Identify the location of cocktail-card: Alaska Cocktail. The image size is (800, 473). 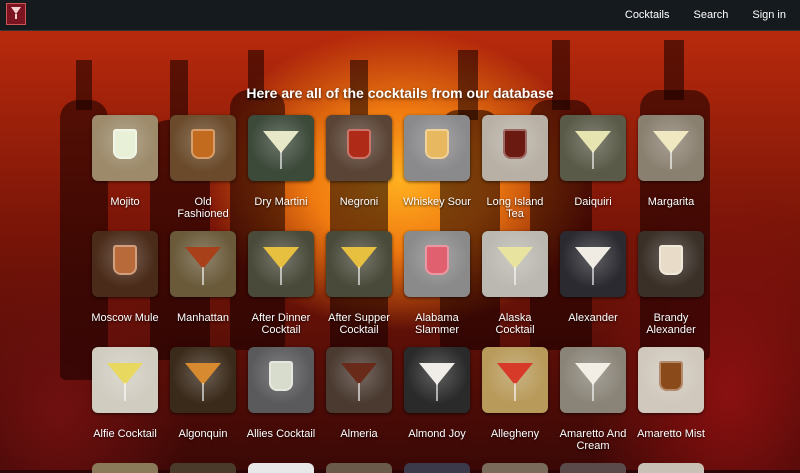
(515, 289).